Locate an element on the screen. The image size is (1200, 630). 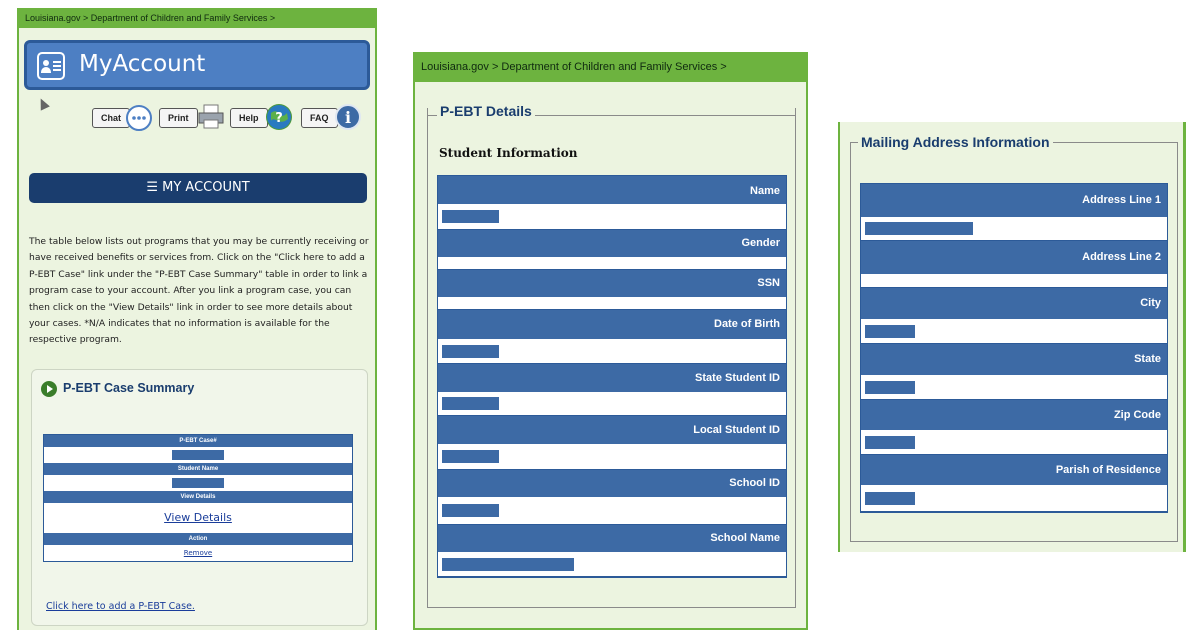
field-label-school-name: School Name is located at coordinates (612, 538).